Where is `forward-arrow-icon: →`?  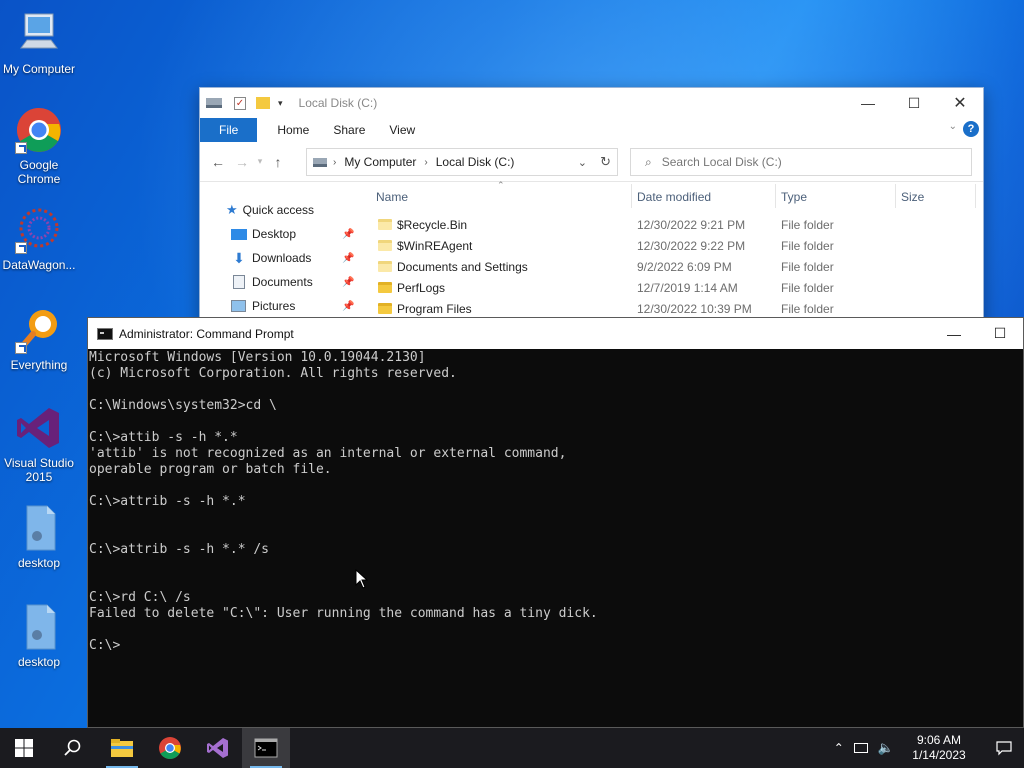 forward-arrow-icon: → is located at coordinates (242, 162).